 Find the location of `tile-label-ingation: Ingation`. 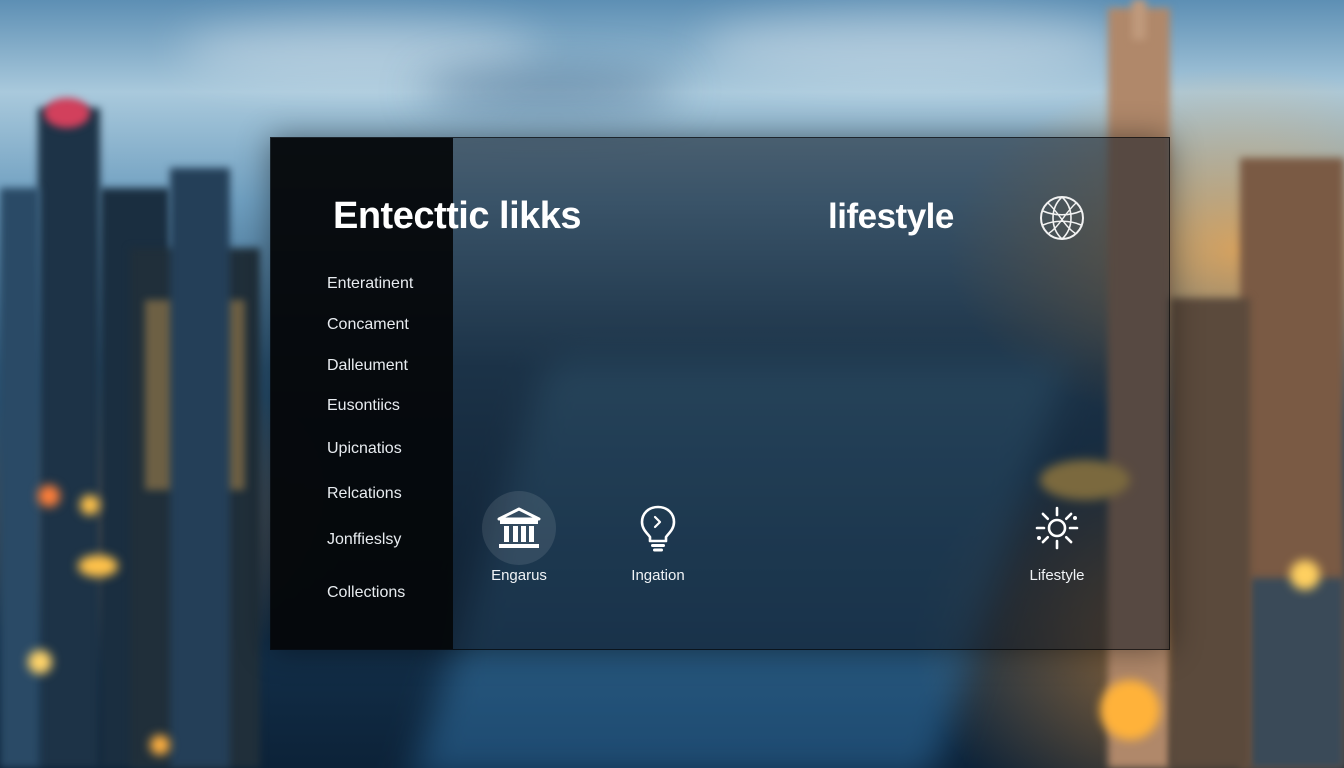

tile-label-ingation: Ingation is located at coordinates (658, 575).